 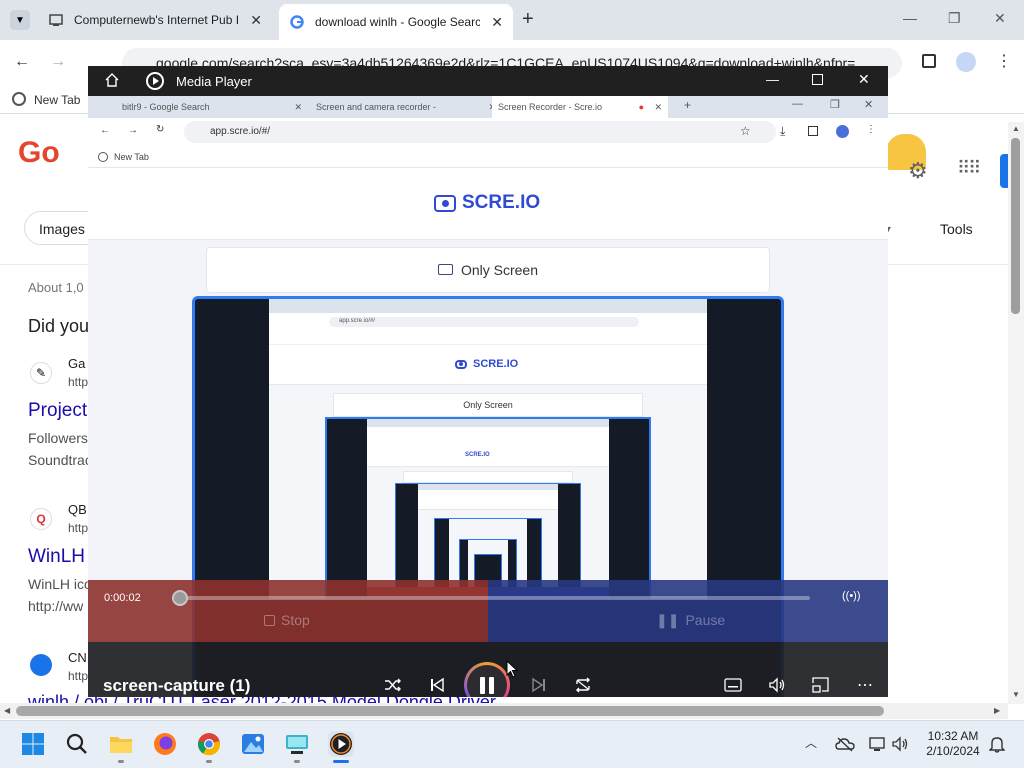 I want to click on new-tab-button: +, so click(x=528, y=19).